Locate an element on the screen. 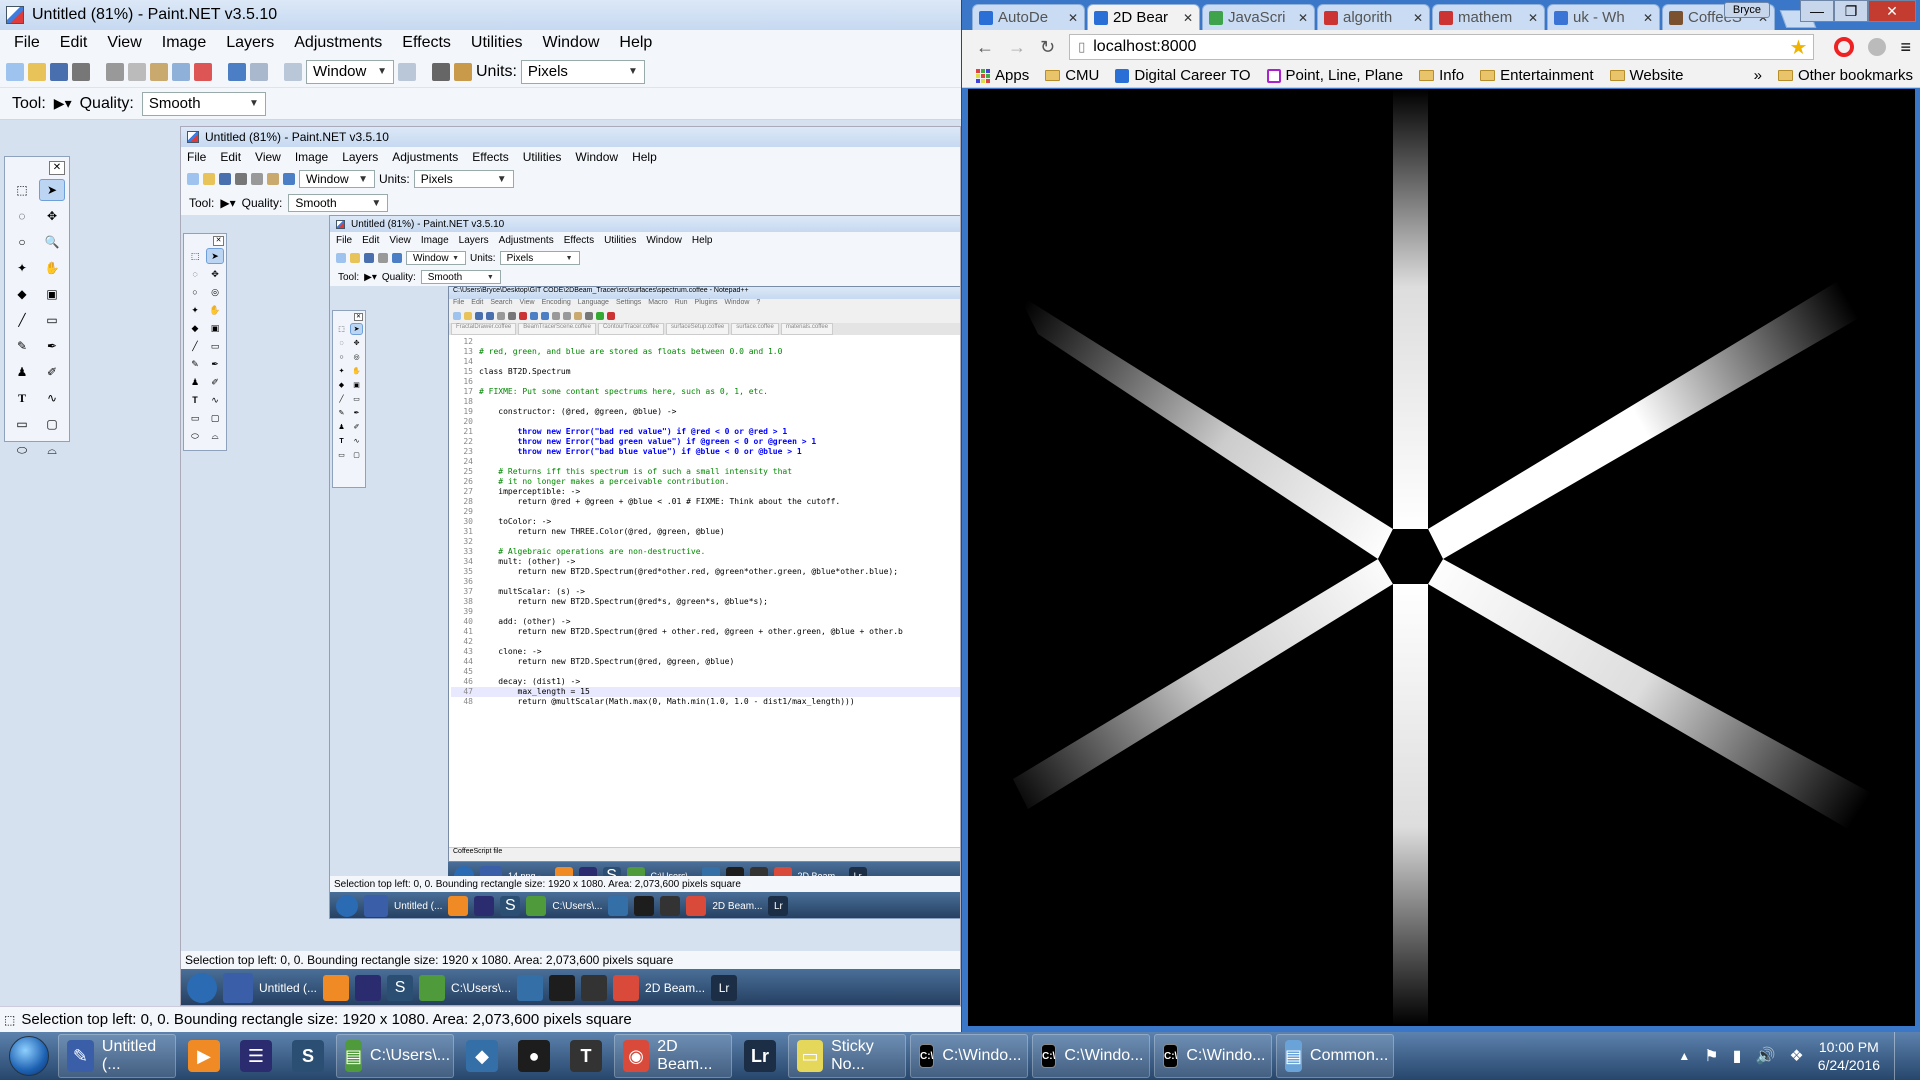 Image resolution: width=1920 pixels, height=1080 pixels. undo-icon is located at coordinates (237, 71).